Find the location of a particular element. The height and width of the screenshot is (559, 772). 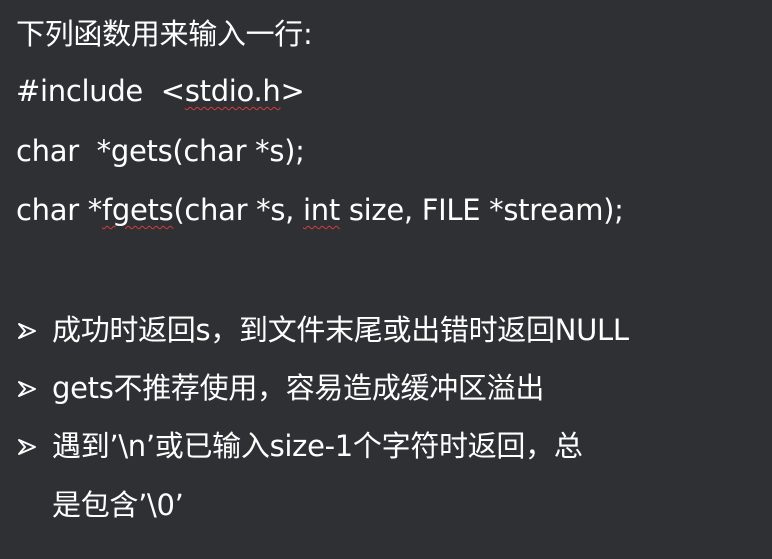

fgets-mid: (char *s, is located at coordinates (238, 210).